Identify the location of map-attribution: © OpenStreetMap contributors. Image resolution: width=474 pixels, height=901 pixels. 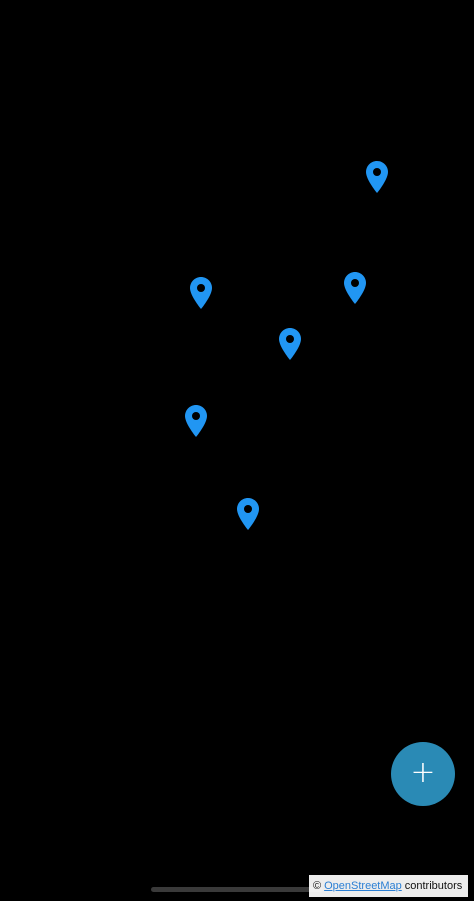
(388, 886).